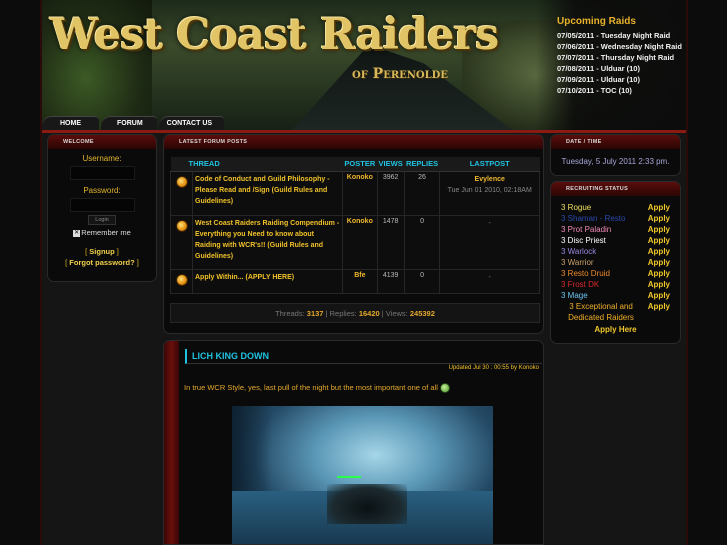 This screenshot has width=727, height=545. Describe the element at coordinates (422, 164) in the screenshot. I see `column-replies: REPLIES` at that location.